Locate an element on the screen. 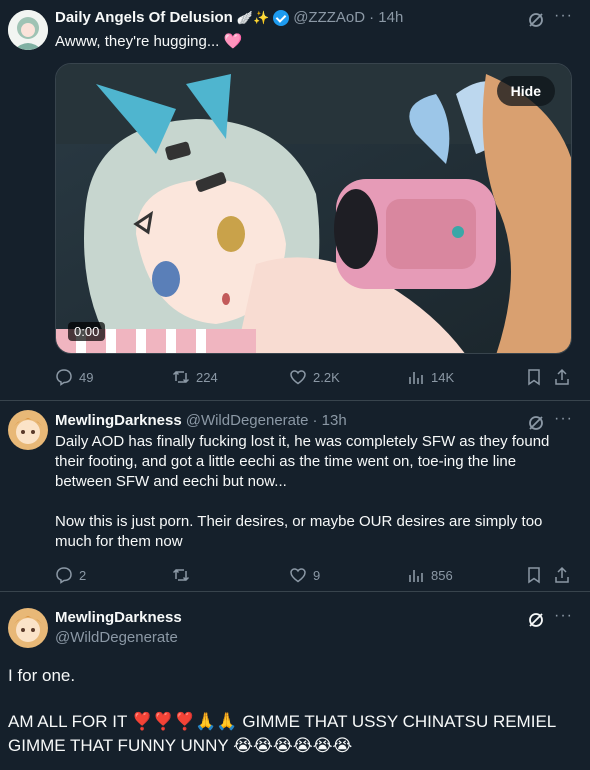  tweet-time: · 13h is located at coordinates (330, 420).